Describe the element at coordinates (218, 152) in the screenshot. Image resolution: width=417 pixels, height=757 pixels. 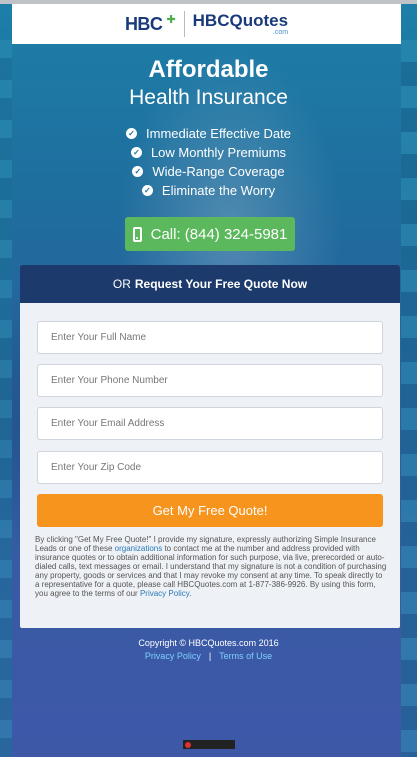
I see `feature-label: Low Monthly Premiums` at that location.